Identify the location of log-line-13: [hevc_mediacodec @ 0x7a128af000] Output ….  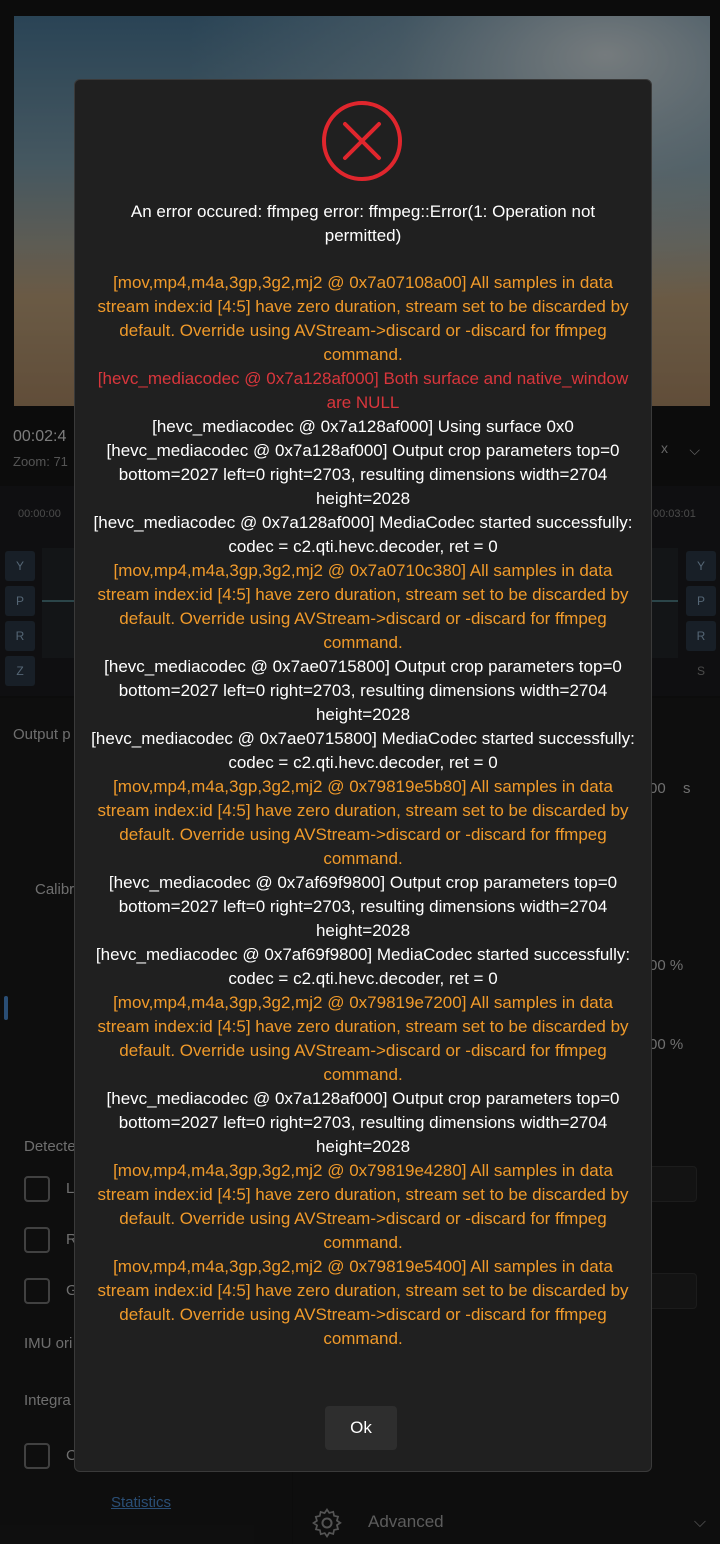
(363, 1122).